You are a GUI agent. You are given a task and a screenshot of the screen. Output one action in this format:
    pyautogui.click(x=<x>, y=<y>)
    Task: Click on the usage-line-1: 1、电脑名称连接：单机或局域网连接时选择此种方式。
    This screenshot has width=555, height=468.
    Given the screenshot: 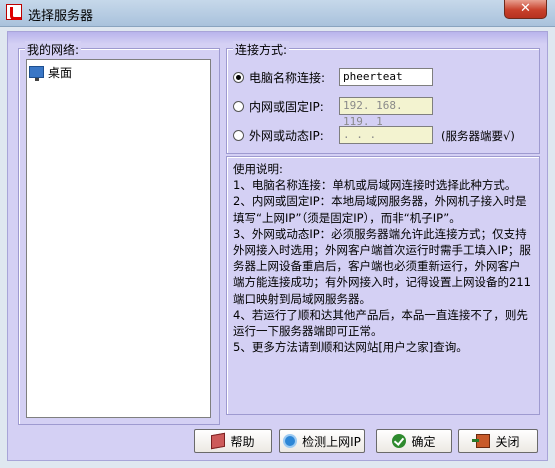 What is the action you would take?
    pyautogui.click(x=375, y=185)
    